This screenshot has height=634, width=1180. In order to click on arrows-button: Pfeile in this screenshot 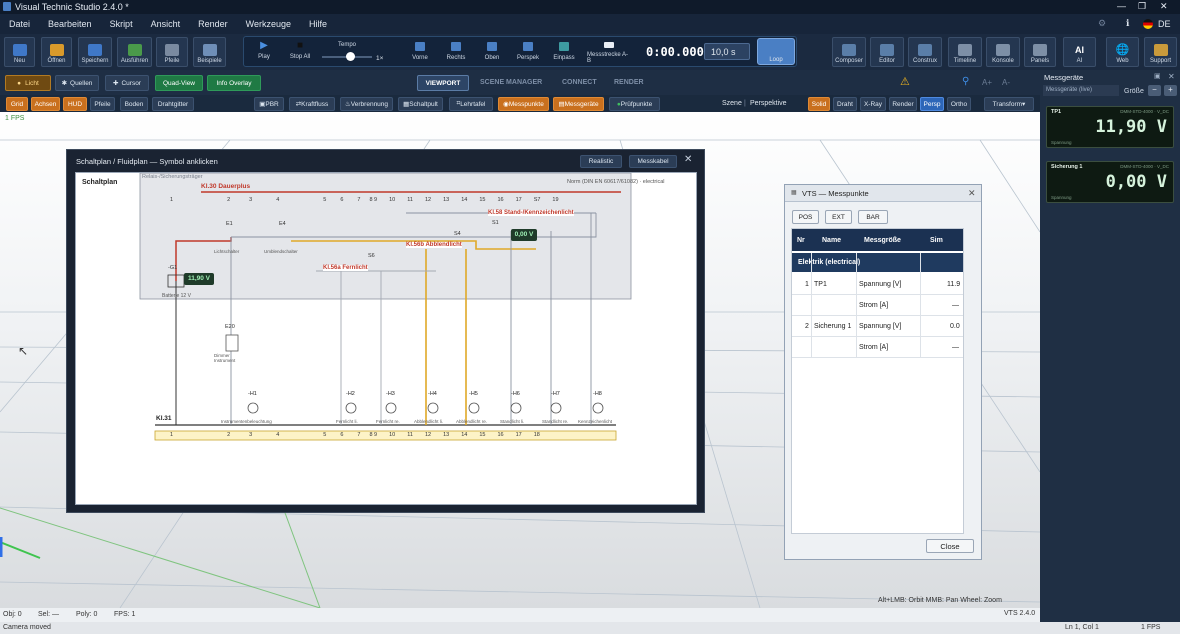, I will do `click(172, 52)`.